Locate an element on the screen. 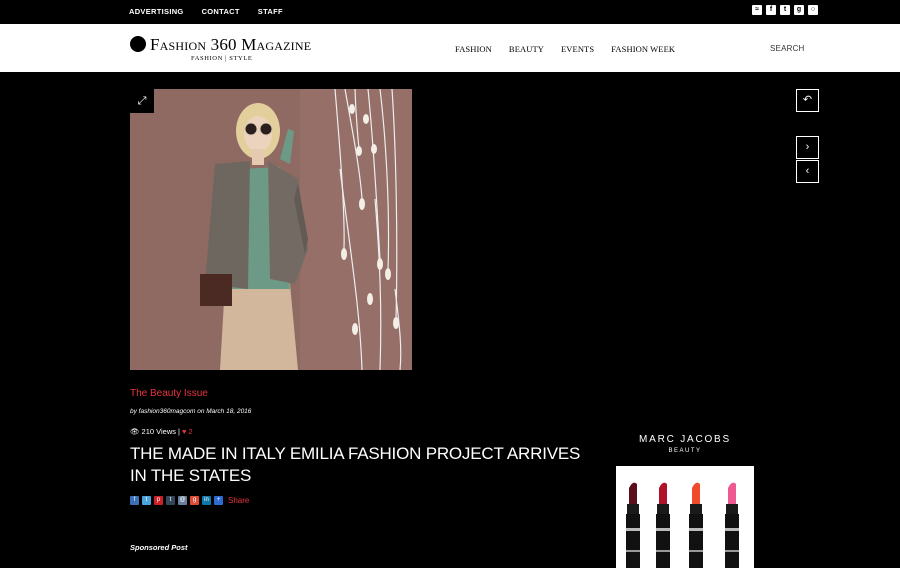 Image resolution: width=900 pixels, height=568 pixels. prev-button: ‹ is located at coordinates (807, 171).